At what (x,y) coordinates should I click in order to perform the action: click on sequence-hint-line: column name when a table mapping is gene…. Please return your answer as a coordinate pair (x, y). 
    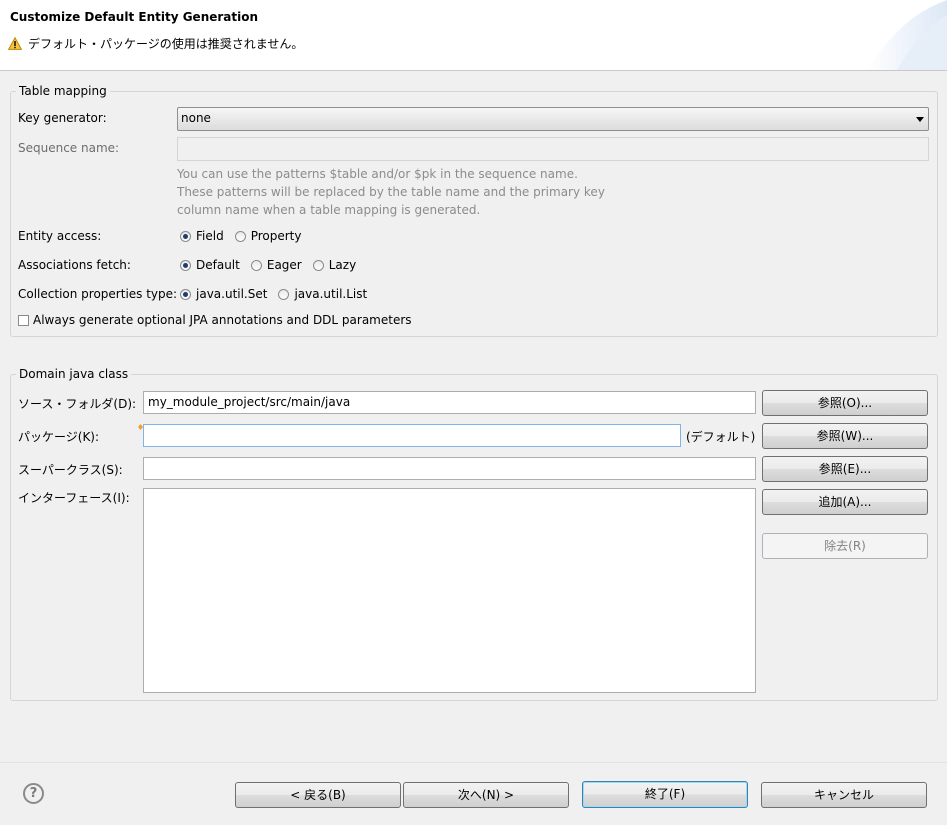
    Looking at the image, I should click on (329, 210).